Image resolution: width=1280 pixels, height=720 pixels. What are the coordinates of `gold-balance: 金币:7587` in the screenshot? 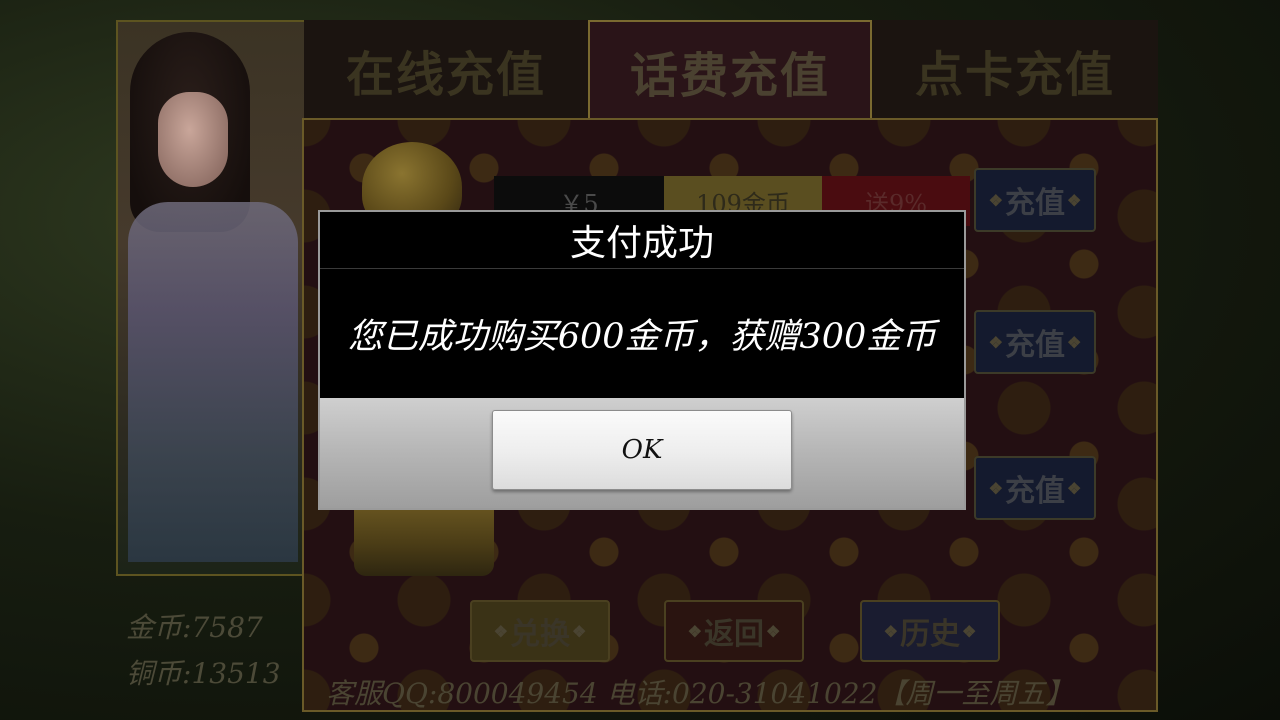 It's located at (194, 626).